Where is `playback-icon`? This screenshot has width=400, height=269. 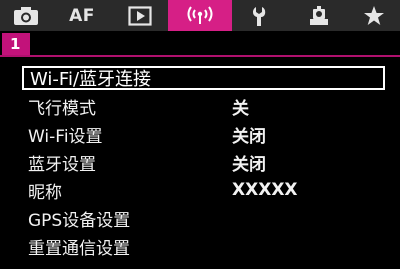
playback-icon is located at coordinates (140, 15).